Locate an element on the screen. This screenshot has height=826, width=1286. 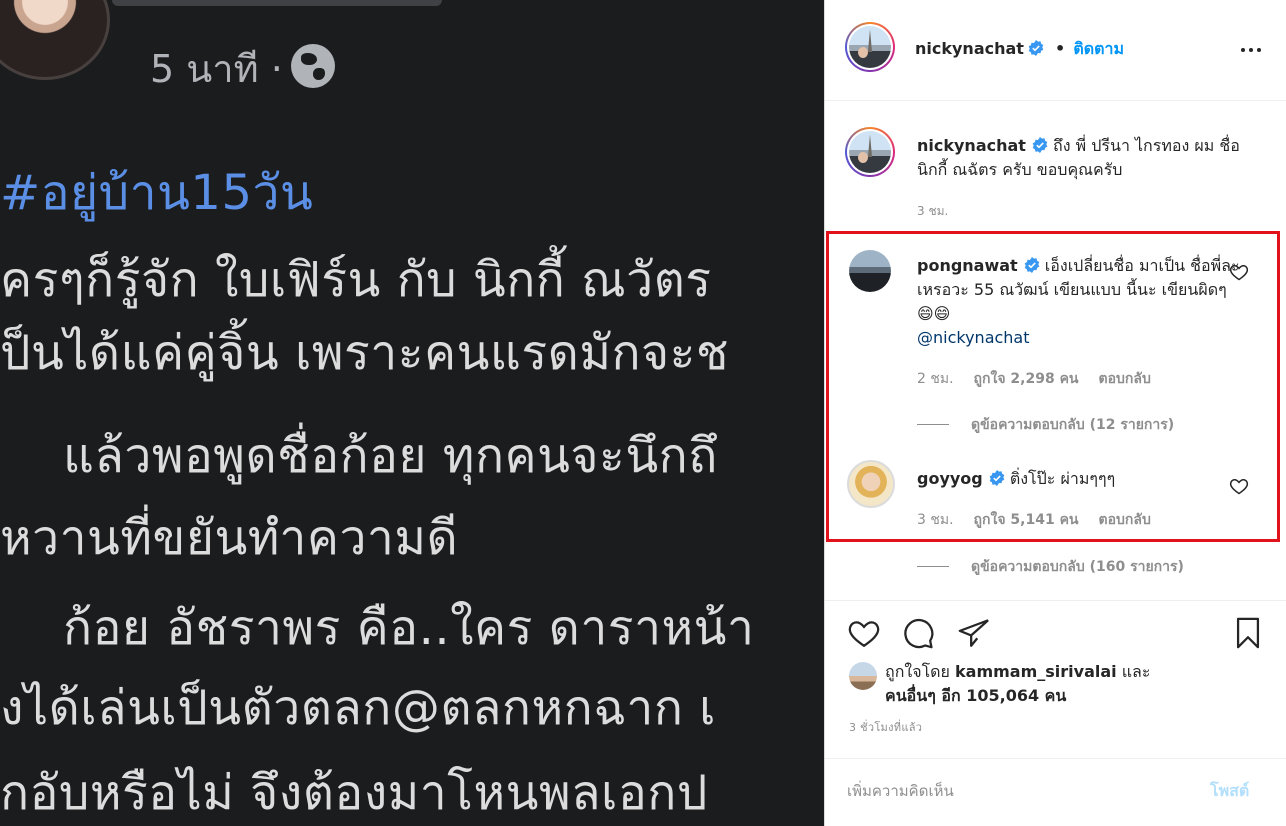
post-meta: 5 นาที · is located at coordinates (242, 68).